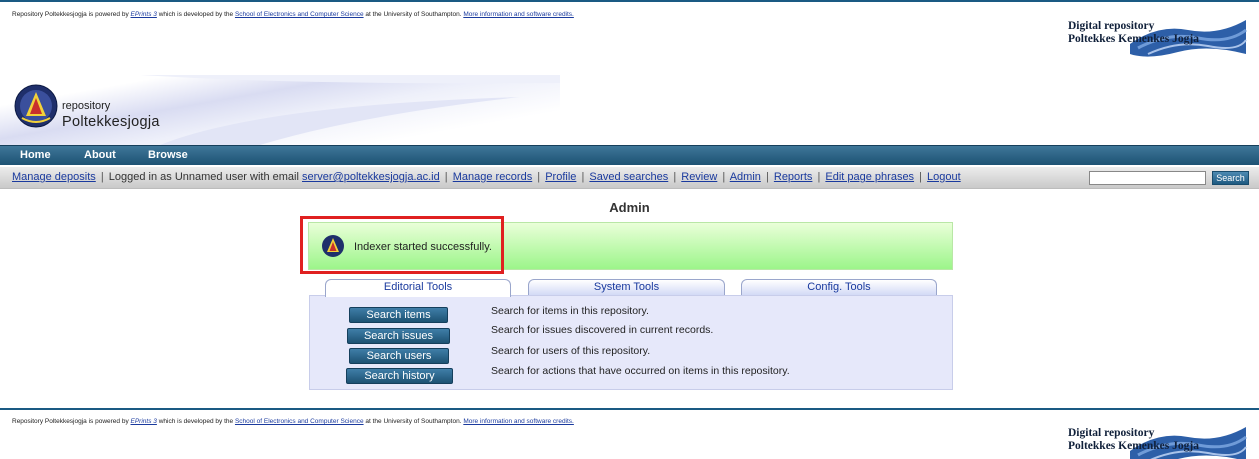 This screenshot has height=459, width=1259. I want to click on nav-about: About, so click(100, 155).